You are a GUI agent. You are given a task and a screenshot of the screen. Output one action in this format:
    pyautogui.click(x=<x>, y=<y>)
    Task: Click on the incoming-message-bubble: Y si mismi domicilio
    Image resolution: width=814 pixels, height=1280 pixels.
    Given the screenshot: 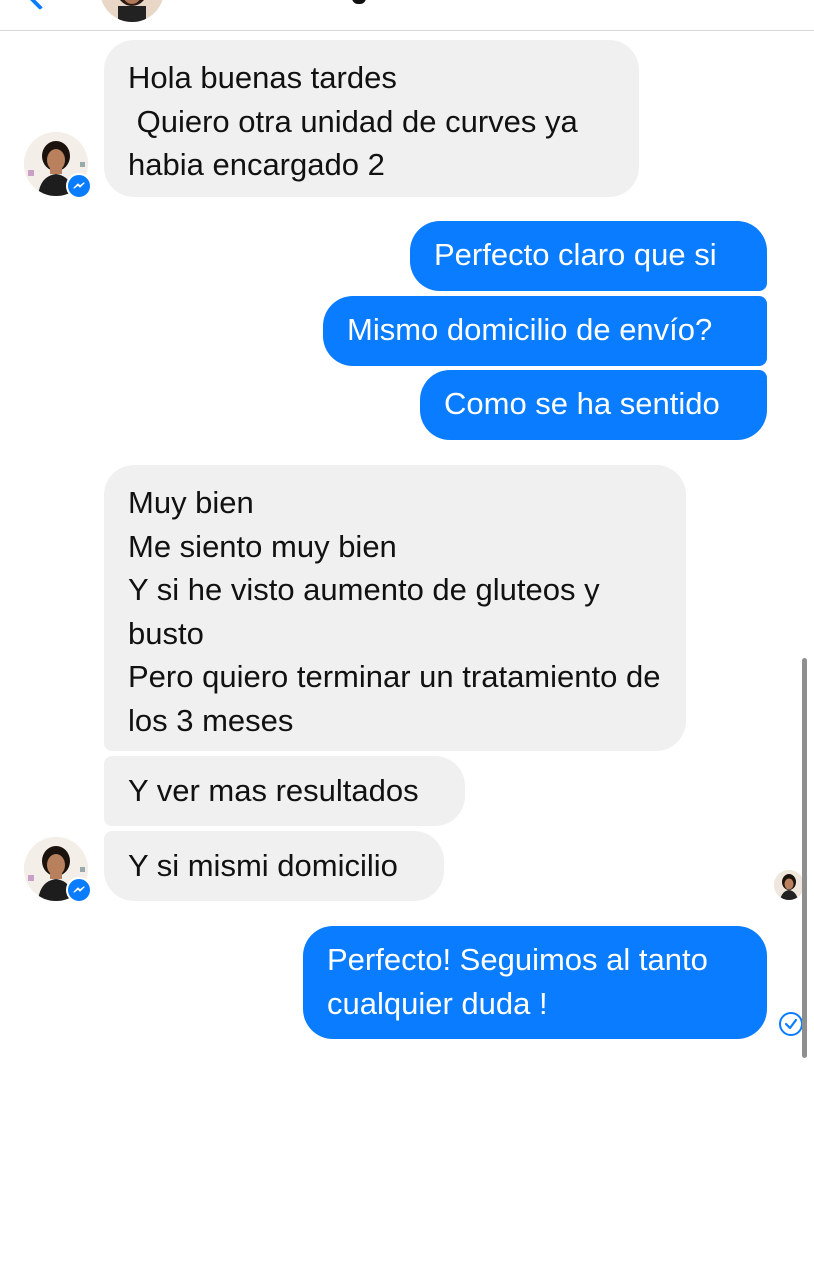 What is the action you would take?
    pyautogui.click(x=274, y=866)
    